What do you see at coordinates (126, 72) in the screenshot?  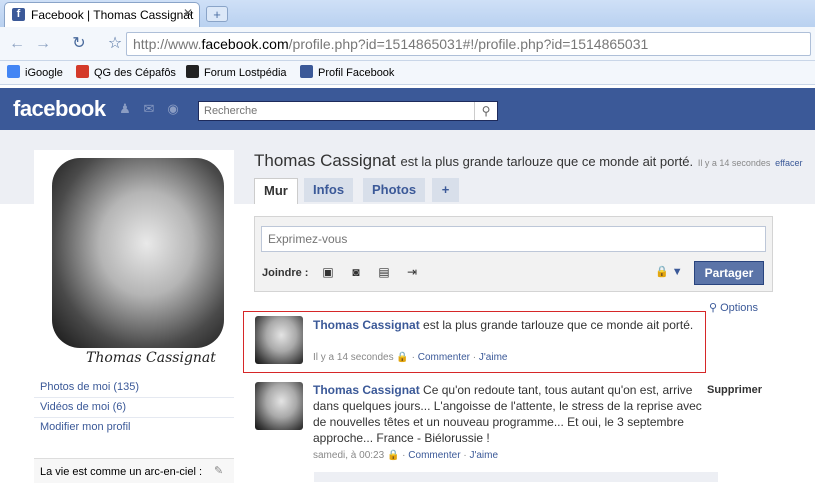 I see `bookmark-qg-des-cepafos: QG des Cépafôs` at bounding box center [126, 72].